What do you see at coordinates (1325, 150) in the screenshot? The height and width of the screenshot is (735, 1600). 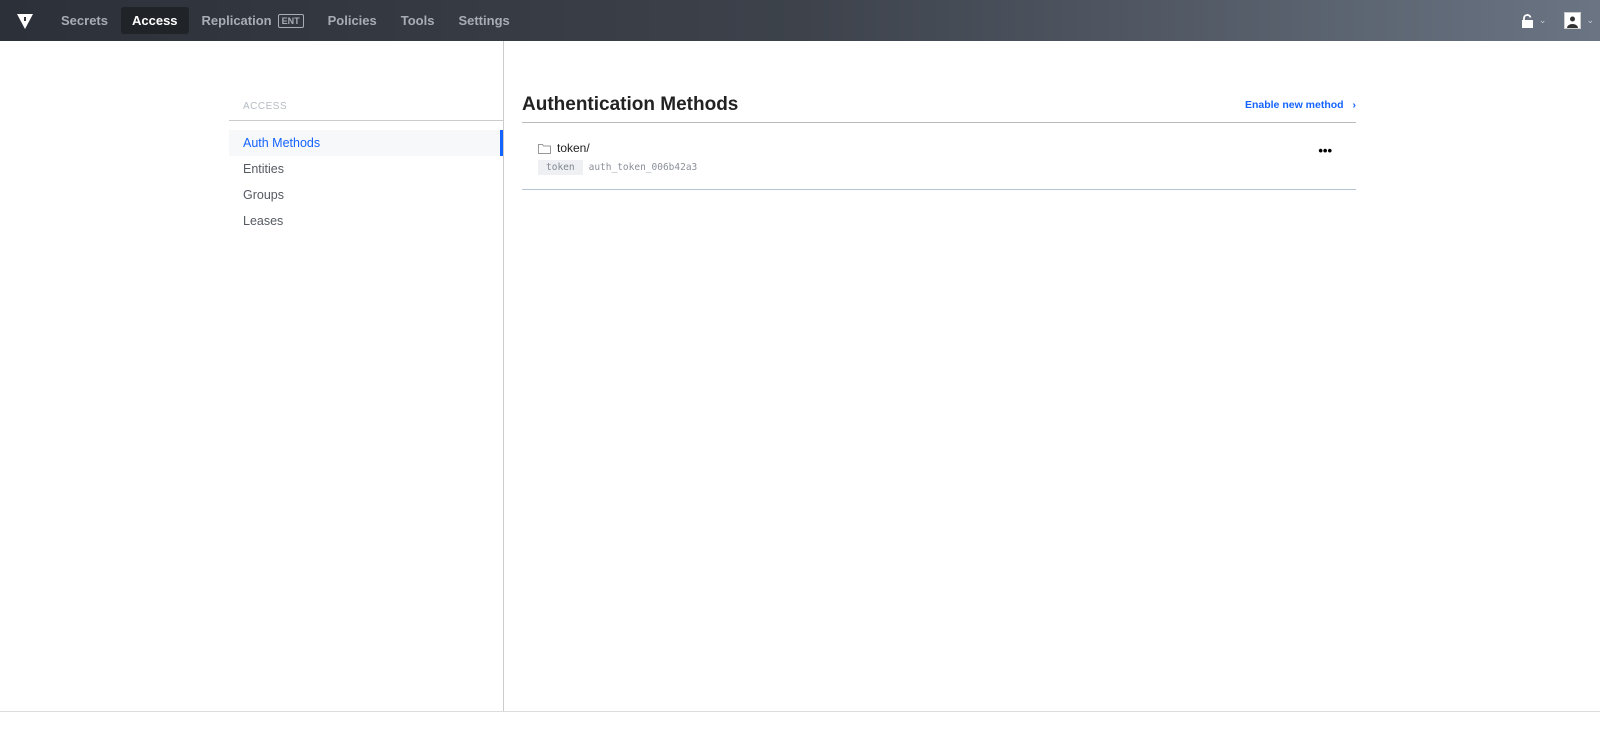 I see `more-options-icon: •••` at bounding box center [1325, 150].